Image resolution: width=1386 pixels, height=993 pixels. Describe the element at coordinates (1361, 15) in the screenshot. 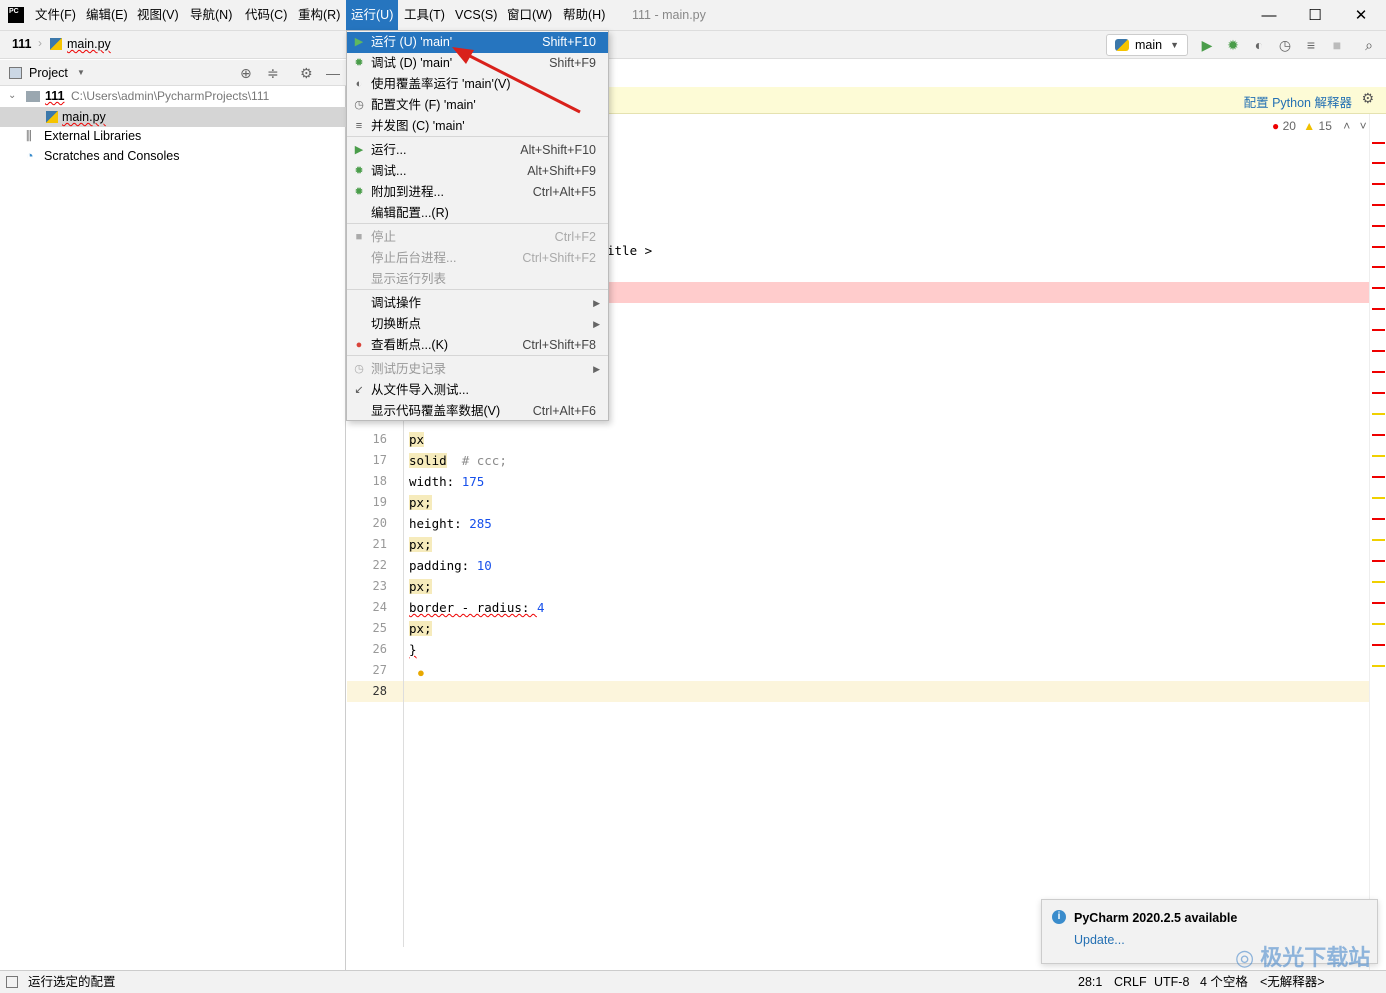

I see `close-button: ✕` at that location.